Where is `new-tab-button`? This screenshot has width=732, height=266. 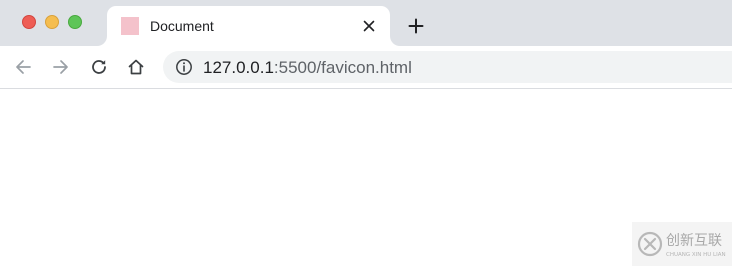
new-tab-button is located at coordinates (416, 26).